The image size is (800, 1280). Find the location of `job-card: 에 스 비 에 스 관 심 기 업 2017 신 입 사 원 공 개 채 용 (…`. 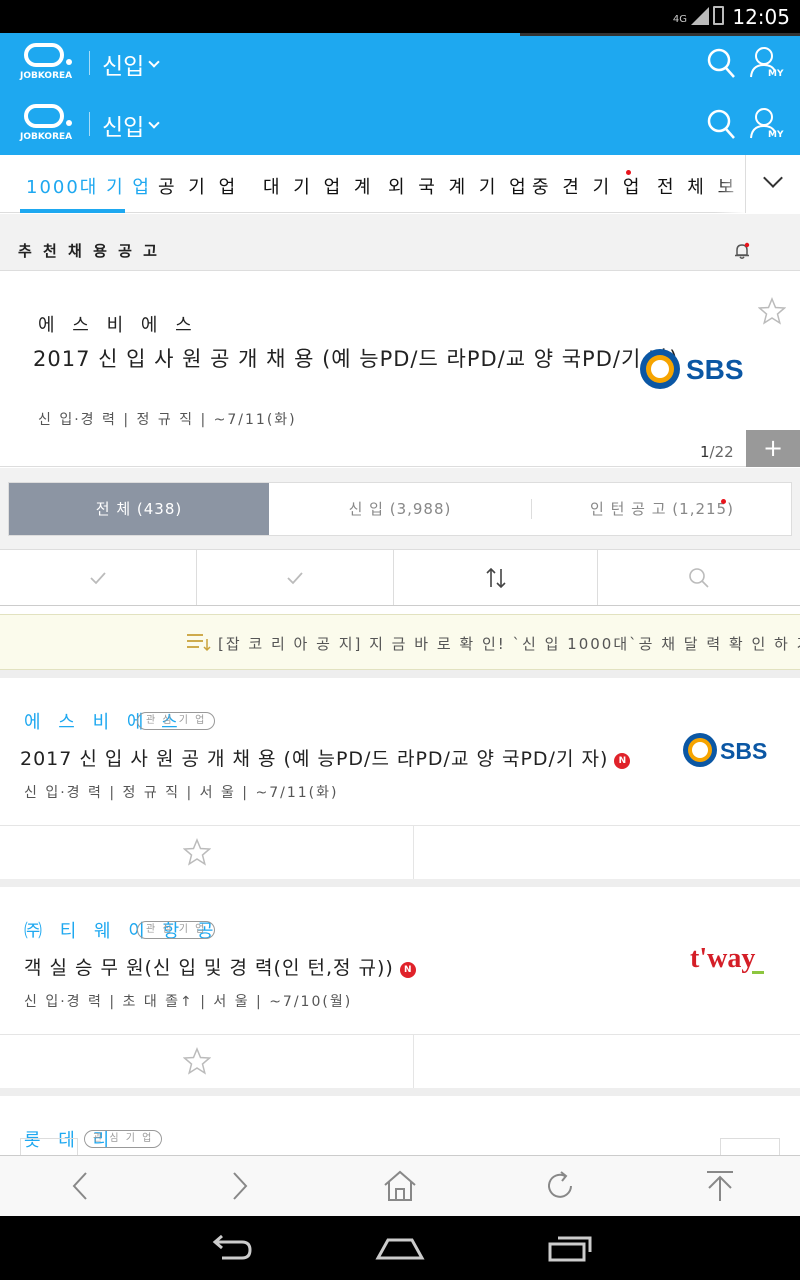

job-card: 에 스 비 에 스 관 심 기 업 2017 신 입 사 원 공 개 채 용 (… is located at coordinates (400, 752).